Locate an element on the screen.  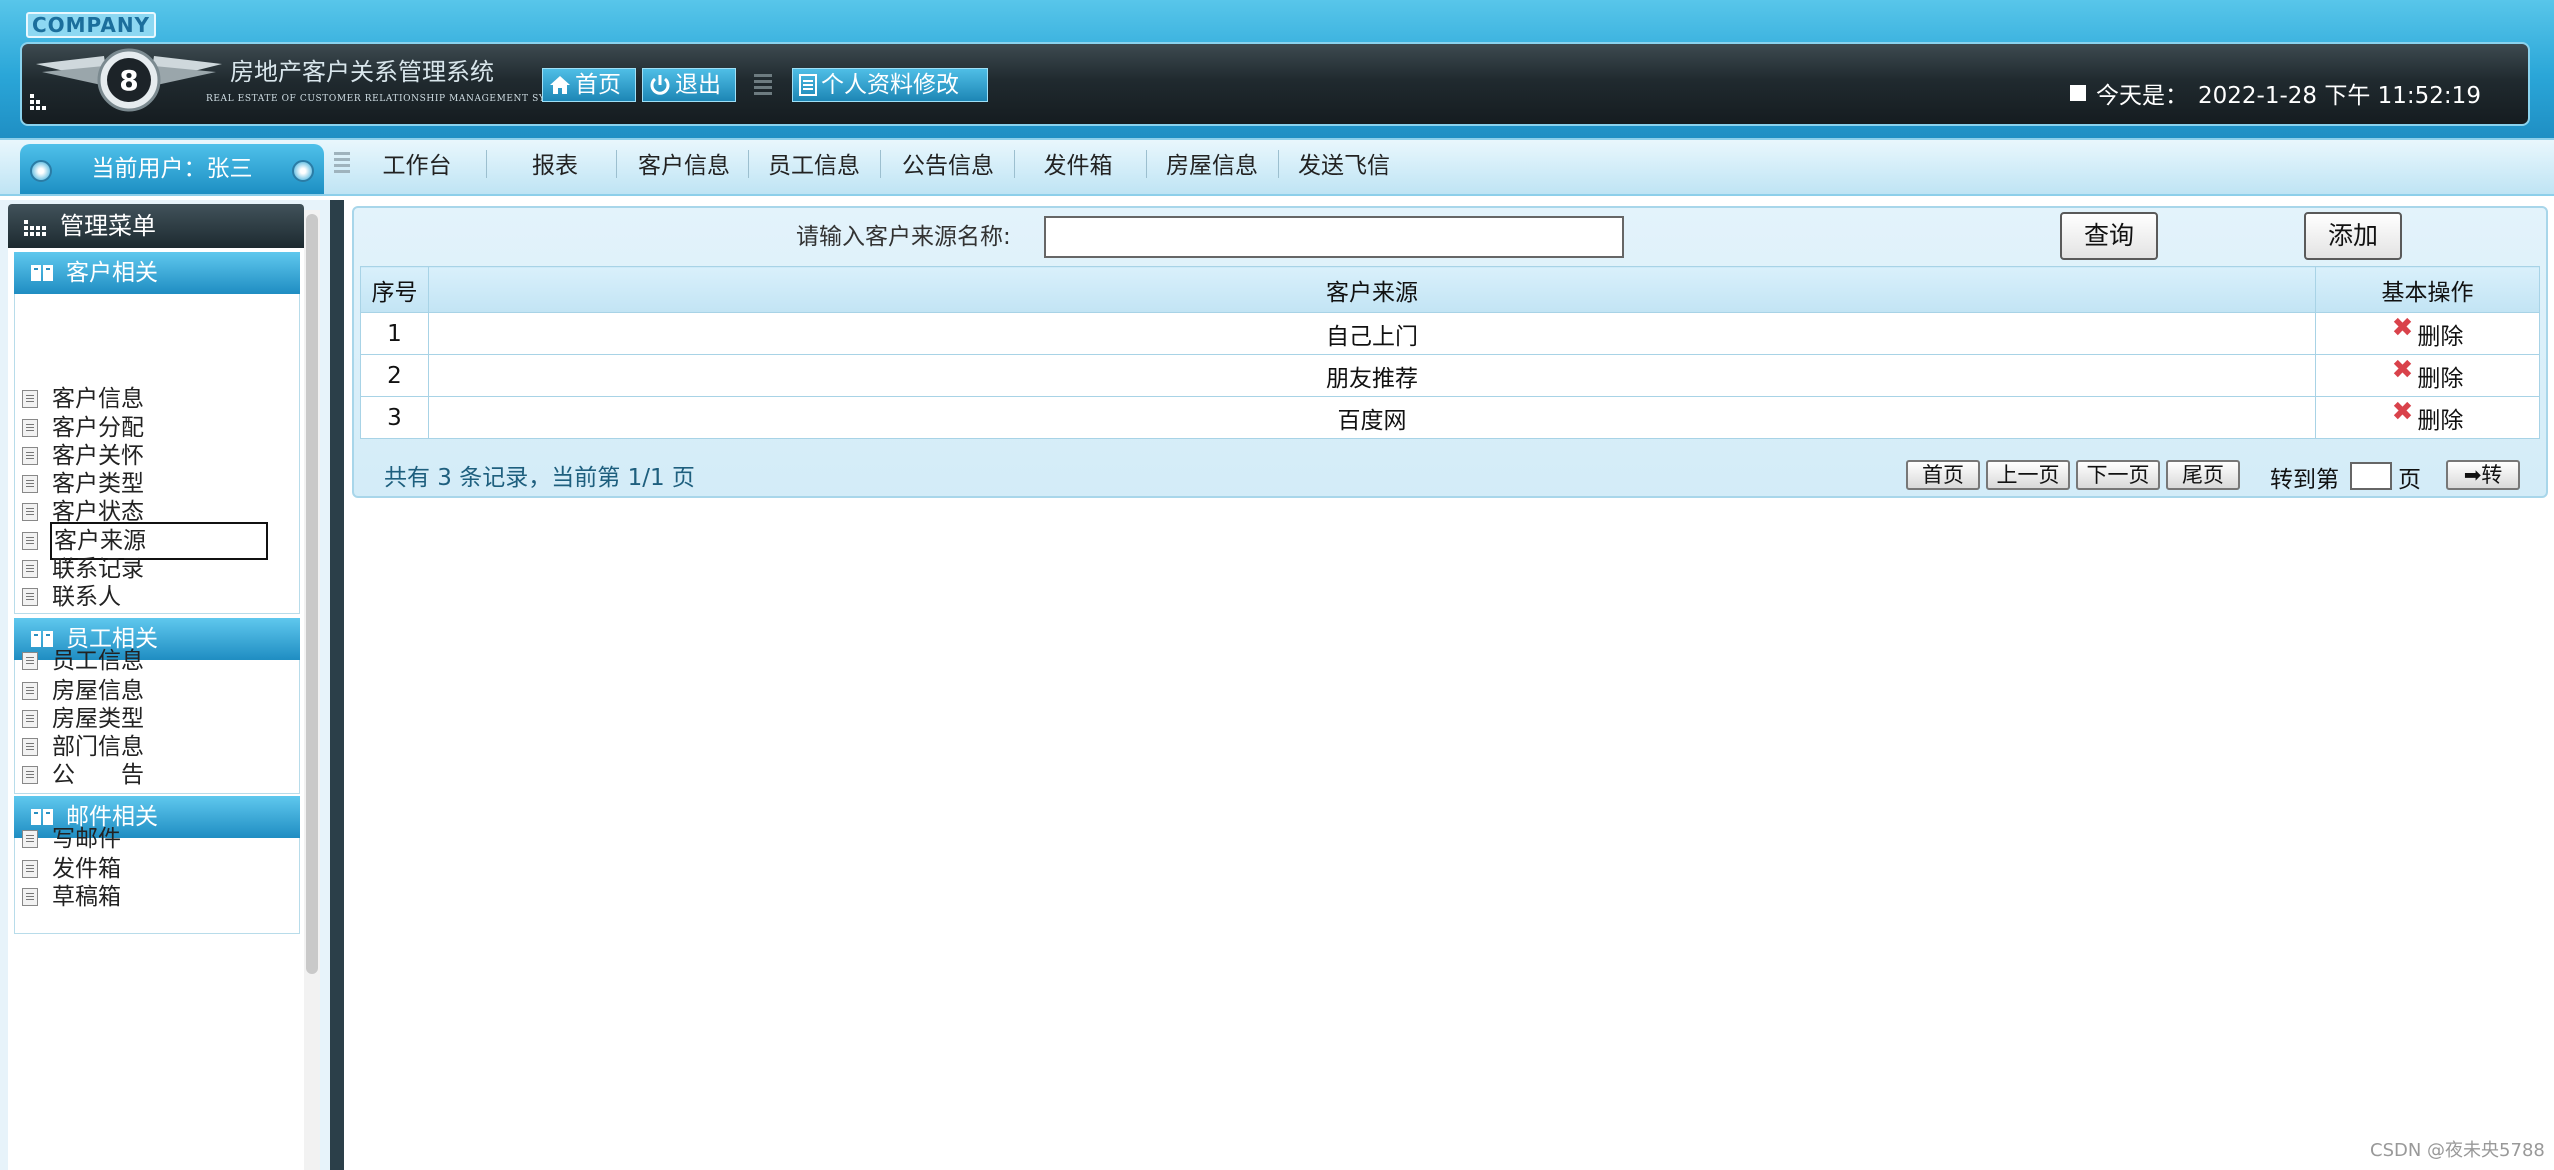
group-title: 客户相关 is located at coordinates (112, 273).